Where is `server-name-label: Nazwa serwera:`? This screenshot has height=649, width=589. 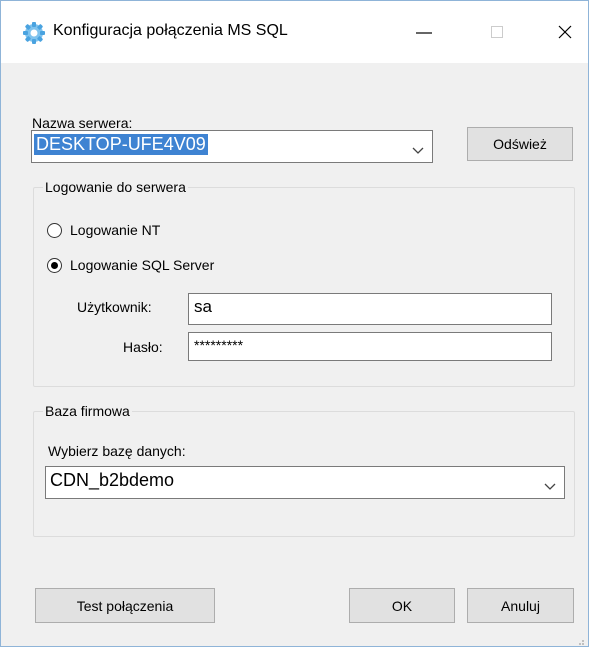 server-name-label: Nazwa serwera: is located at coordinates (82, 123).